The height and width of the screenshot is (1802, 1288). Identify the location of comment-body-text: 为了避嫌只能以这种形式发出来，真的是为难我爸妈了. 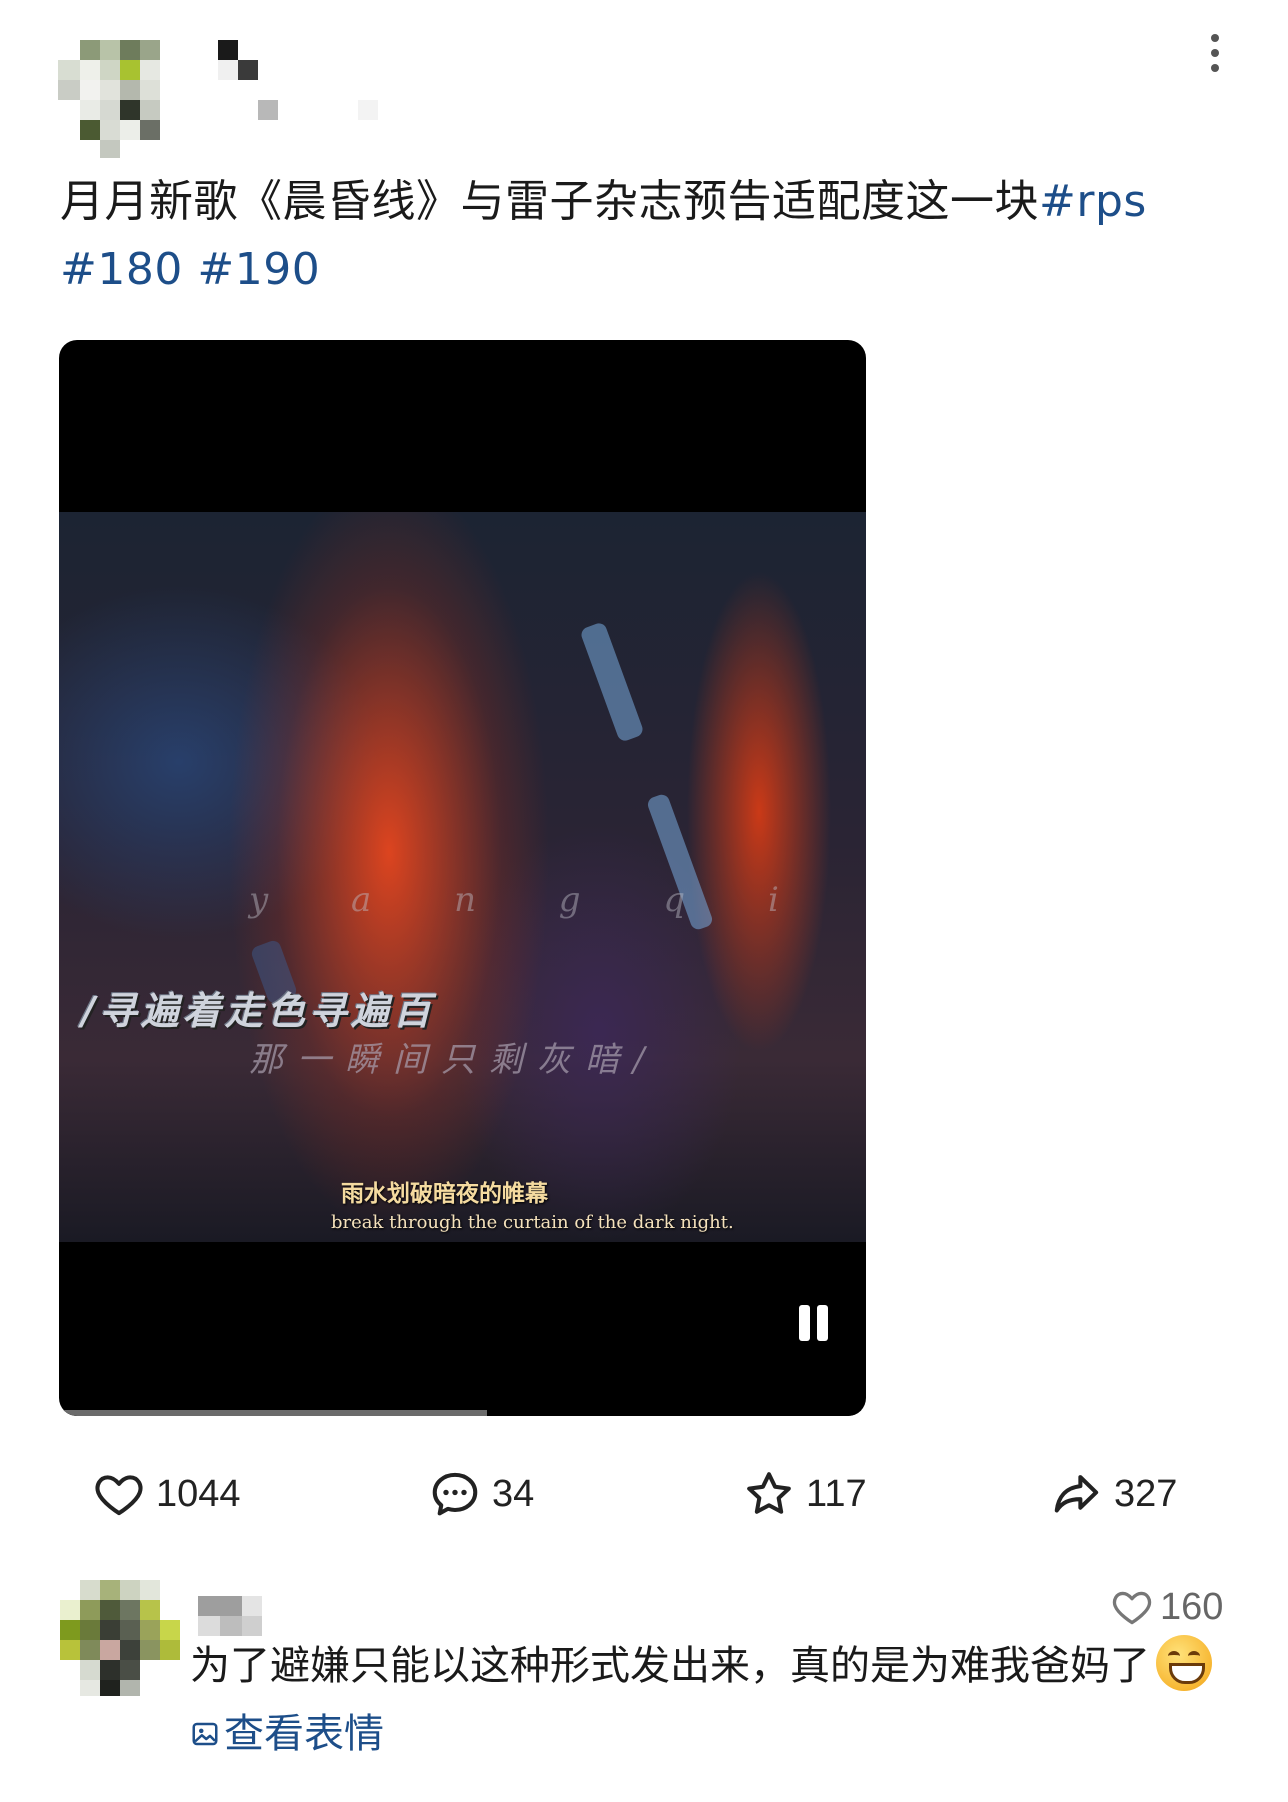
(670, 1666).